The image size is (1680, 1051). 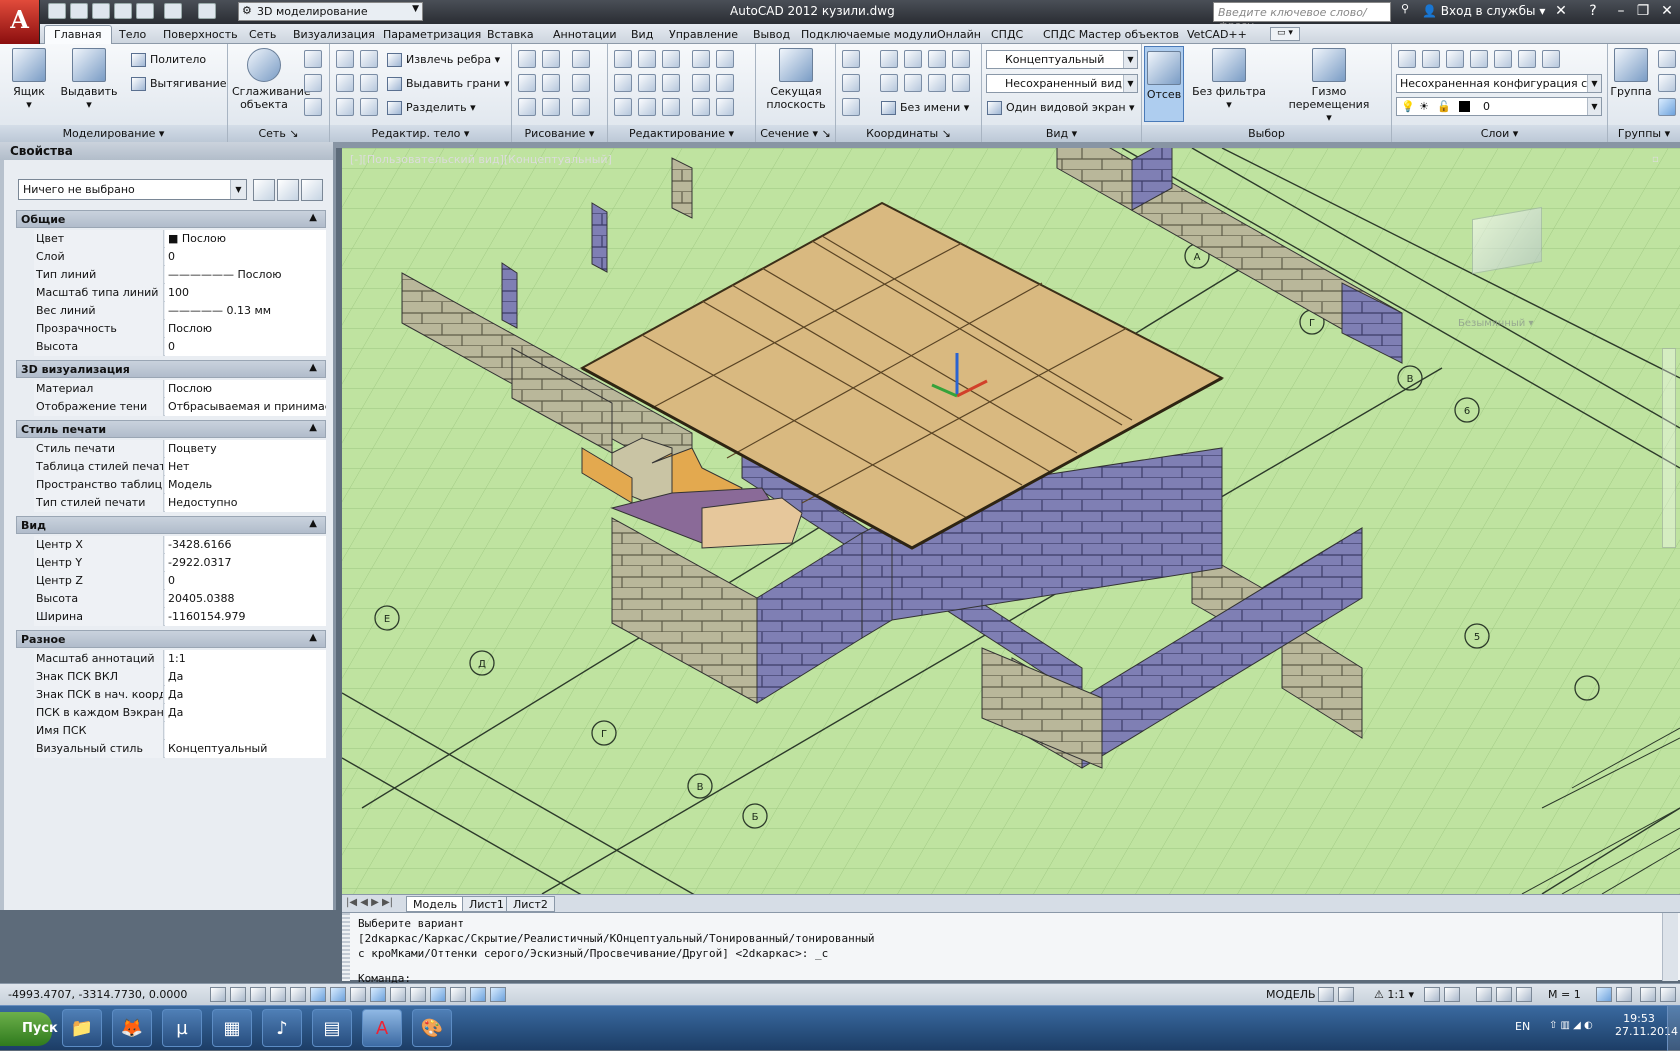 What do you see at coordinates (581, 83) in the screenshot?
I see `circle-icon` at bounding box center [581, 83].